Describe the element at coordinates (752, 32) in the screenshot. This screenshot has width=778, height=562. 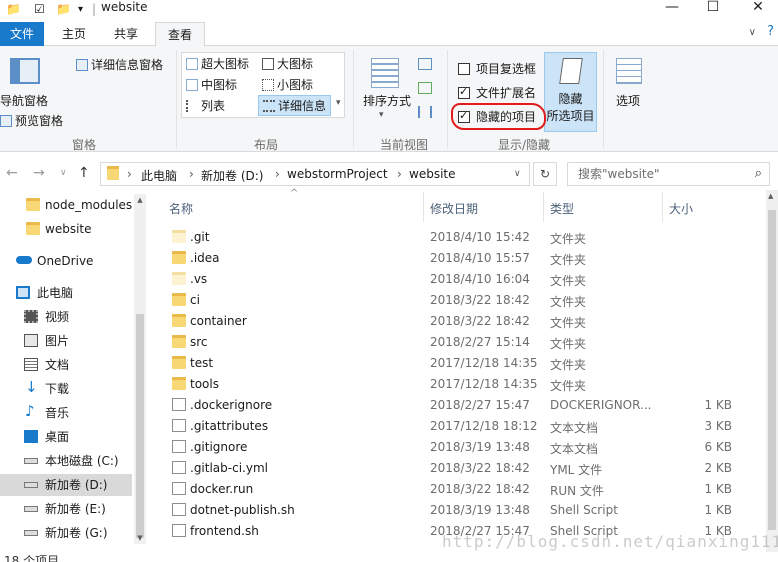
I see `chevron-down-icon: ∨` at that location.